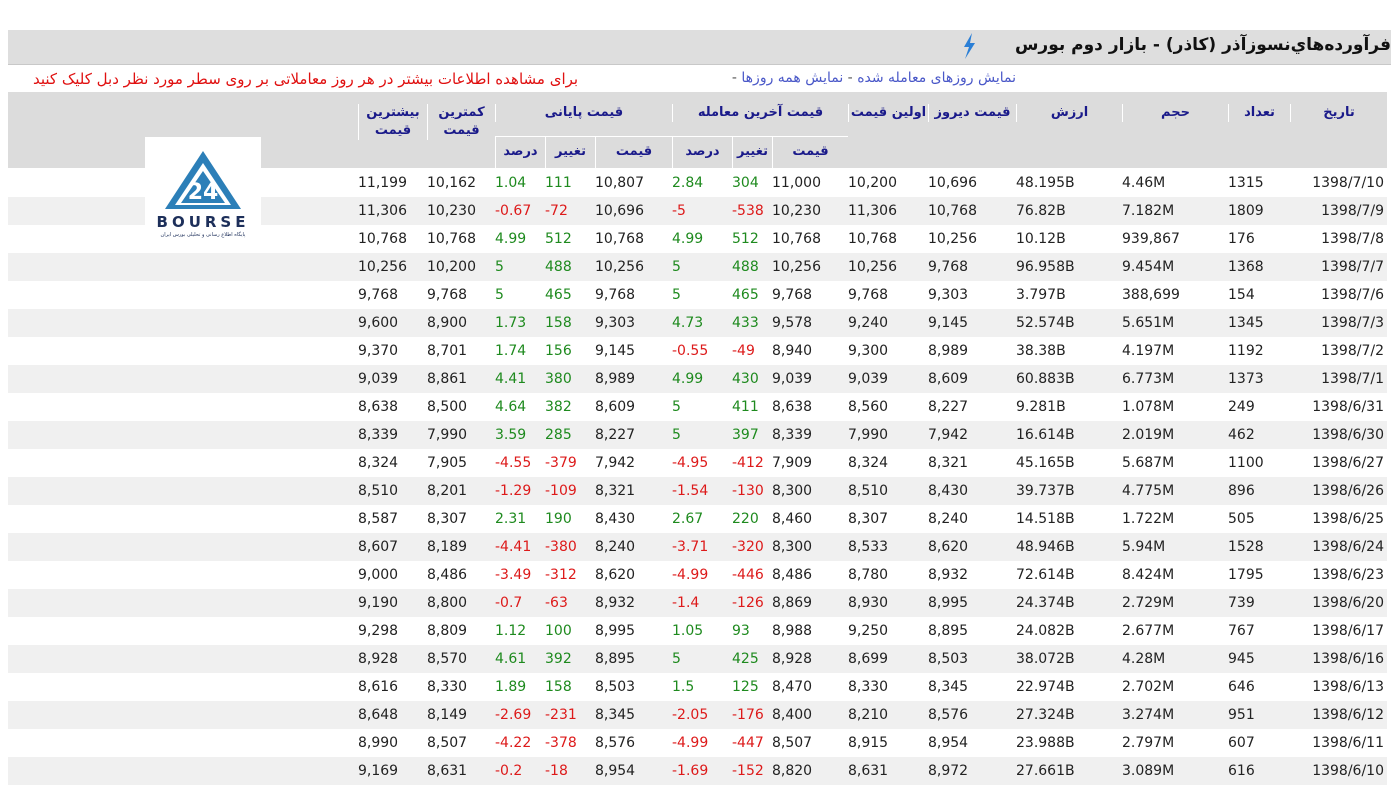 The height and width of the screenshot is (799, 1391). What do you see at coordinates (702, 547) in the screenshot?
I see `row-last-percent: -3.71` at bounding box center [702, 547].